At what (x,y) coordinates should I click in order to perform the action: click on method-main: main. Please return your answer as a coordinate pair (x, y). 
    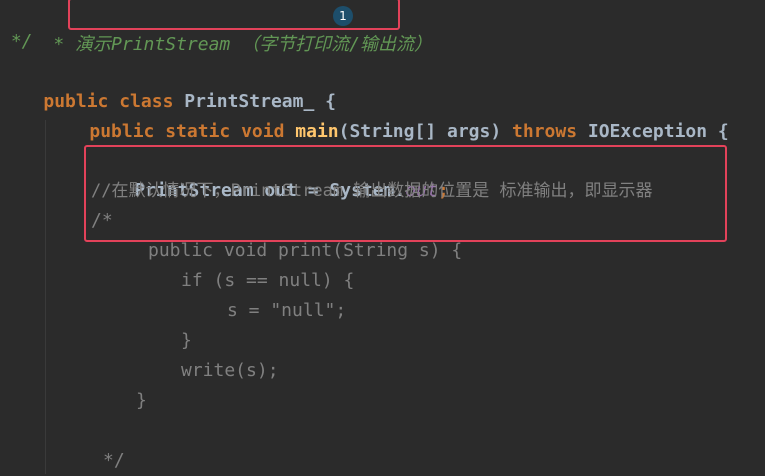
    Looking at the image, I should click on (317, 131).